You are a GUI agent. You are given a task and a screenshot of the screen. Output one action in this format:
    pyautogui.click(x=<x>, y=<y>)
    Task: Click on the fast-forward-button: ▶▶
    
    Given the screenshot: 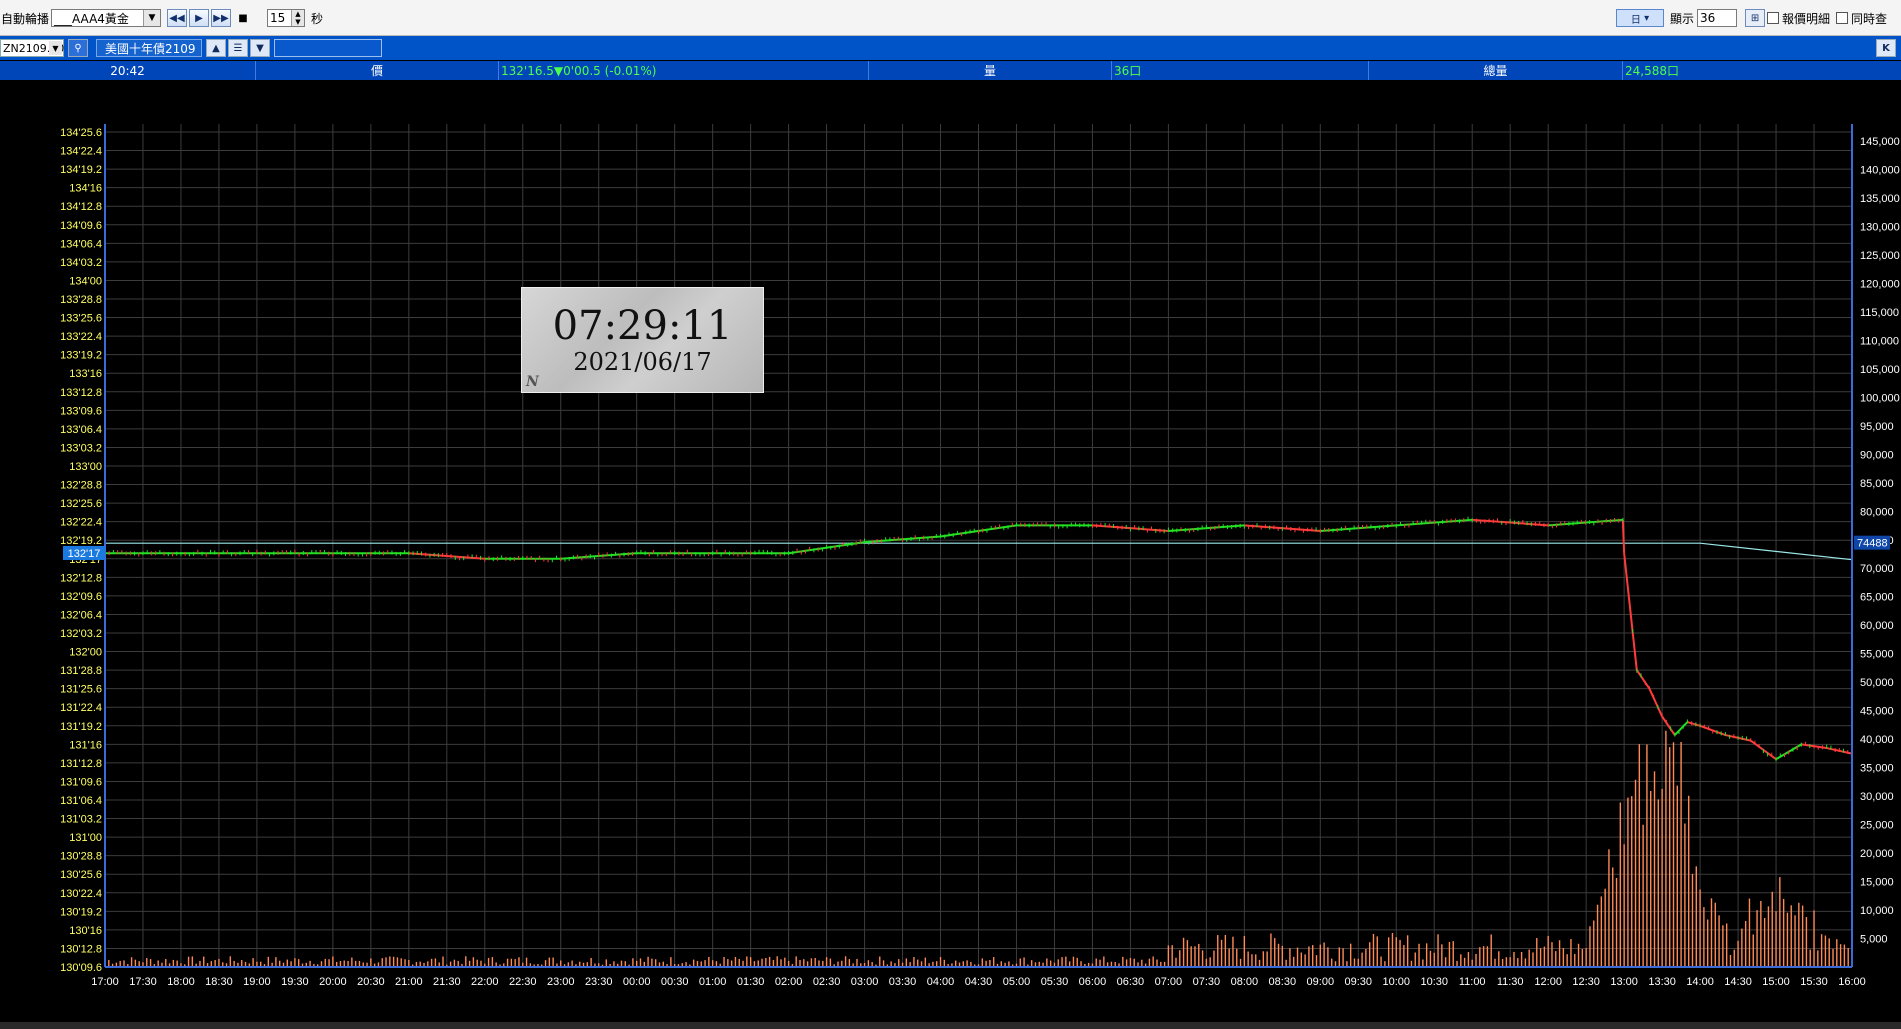 What is the action you would take?
    pyautogui.click(x=221, y=18)
    